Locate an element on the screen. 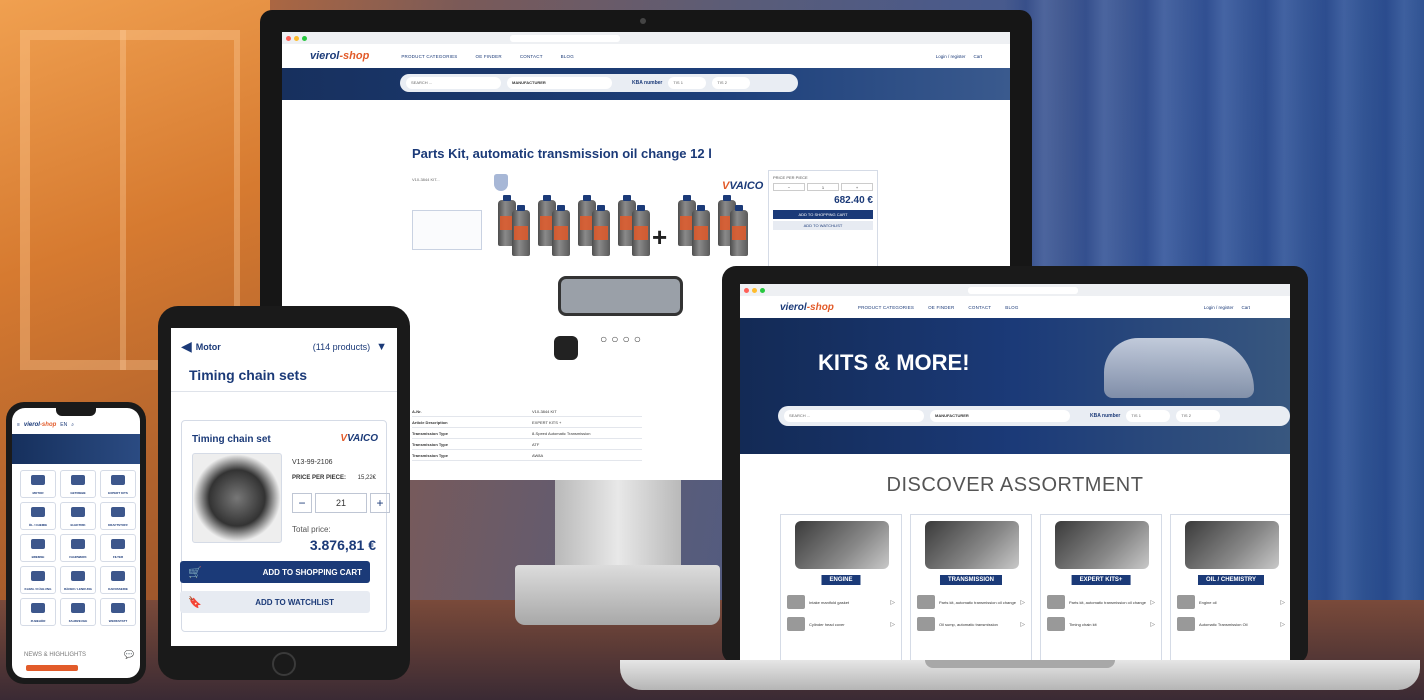  add-to-watchlist-button: 🔖 ADD TO WATCHLIST is located at coordinates (275, 602).